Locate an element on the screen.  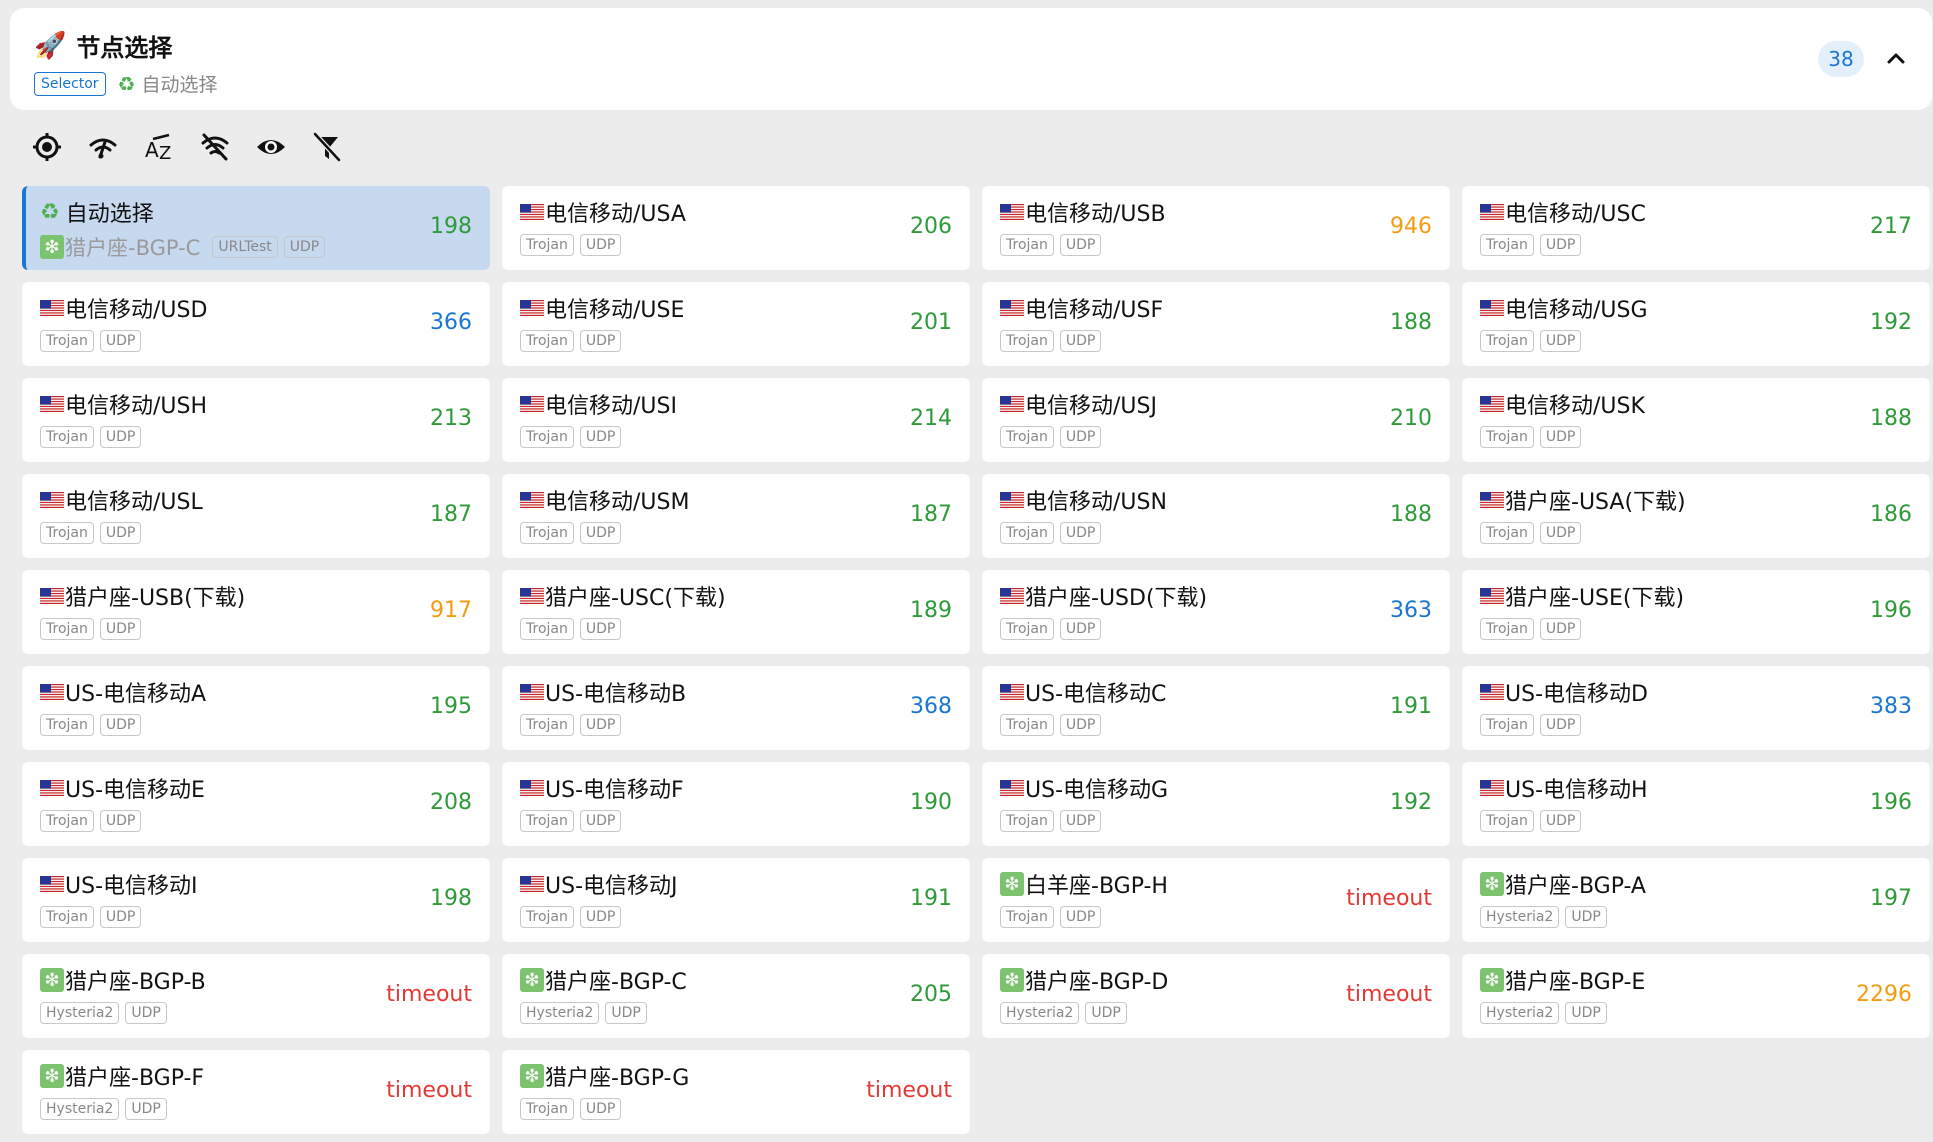
node-card: 猎户座-USB(下载) Trojan UDP 917 is located at coordinates (256, 612).